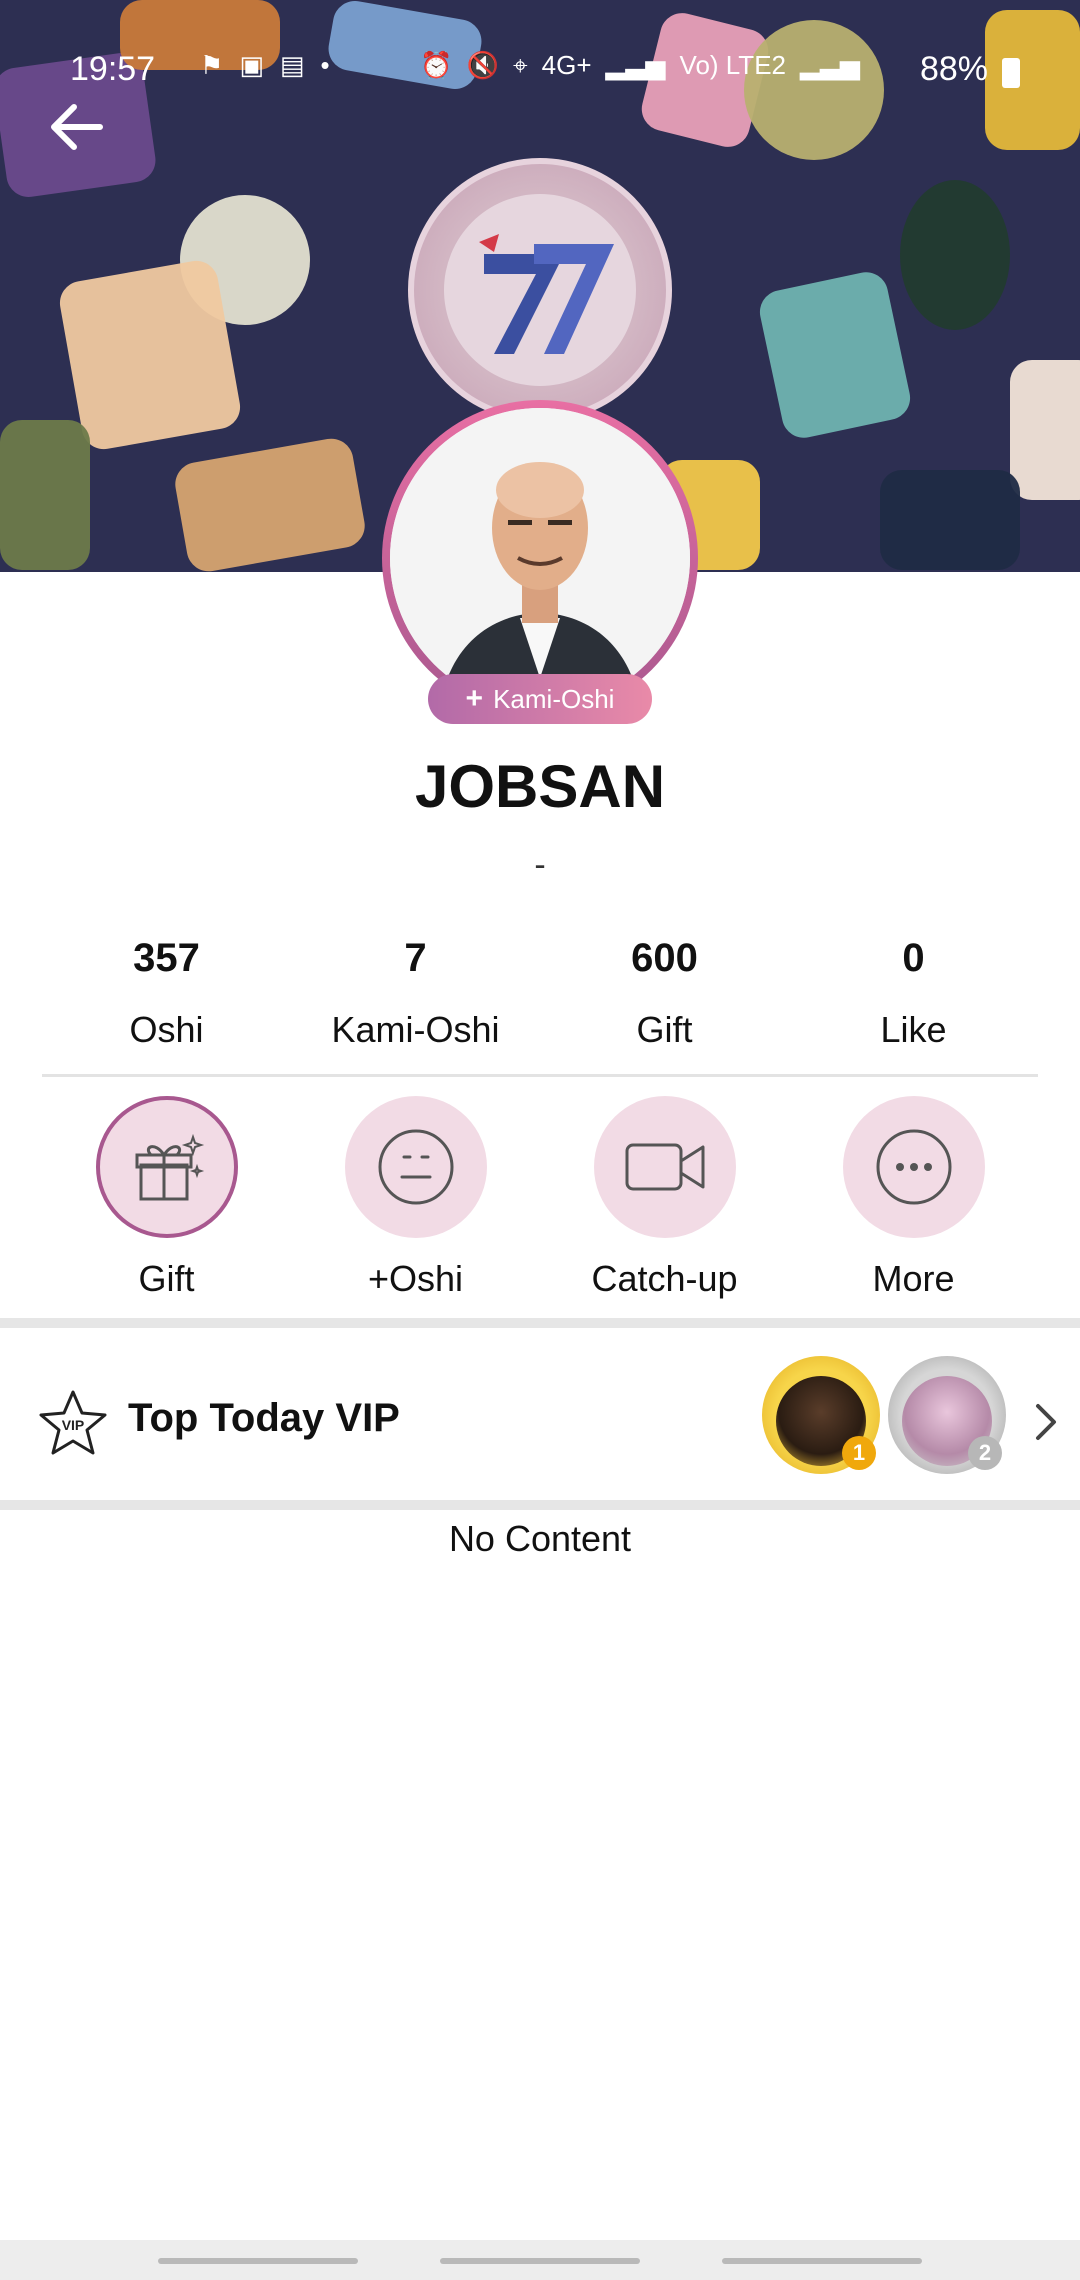 Image resolution: width=1080 pixels, height=2280 pixels. I want to click on more-button: More, so click(913, 1201).